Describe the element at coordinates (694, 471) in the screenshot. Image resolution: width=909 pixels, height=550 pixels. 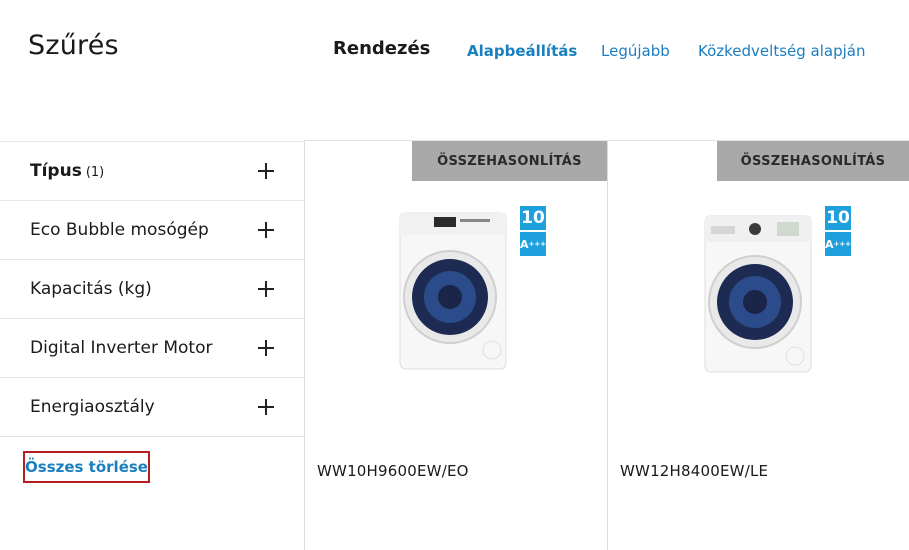
I see `product-model: WW12H8400EW/LE` at that location.